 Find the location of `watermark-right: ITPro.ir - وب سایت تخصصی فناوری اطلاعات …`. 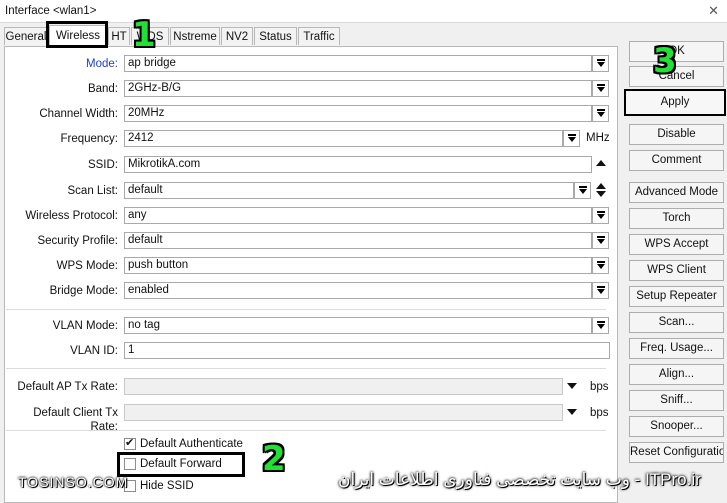

watermark-right: ITPro.ir - وب سایت تخصصی فناوری اطلاعات … is located at coordinates (519, 479).